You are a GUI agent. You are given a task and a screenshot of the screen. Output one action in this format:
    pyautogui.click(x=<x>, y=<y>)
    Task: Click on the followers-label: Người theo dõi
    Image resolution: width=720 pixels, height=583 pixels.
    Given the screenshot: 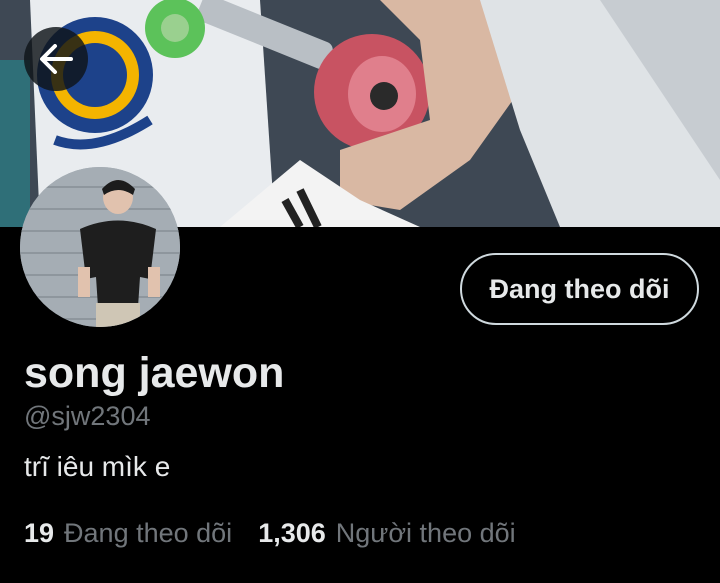 What is the action you would take?
    pyautogui.click(x=425, y=533)
    